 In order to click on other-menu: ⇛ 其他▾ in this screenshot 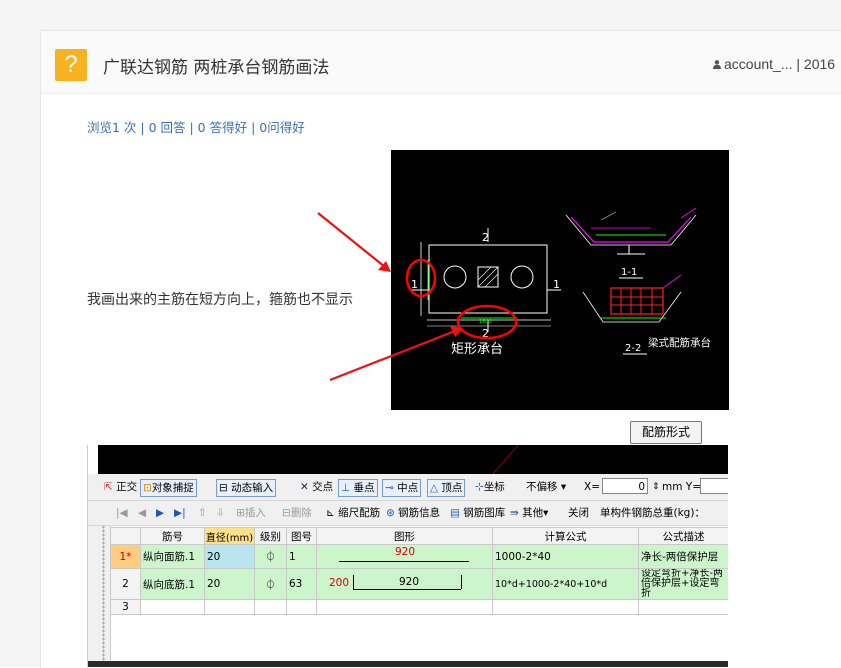, I will do `click(529, 513)`.